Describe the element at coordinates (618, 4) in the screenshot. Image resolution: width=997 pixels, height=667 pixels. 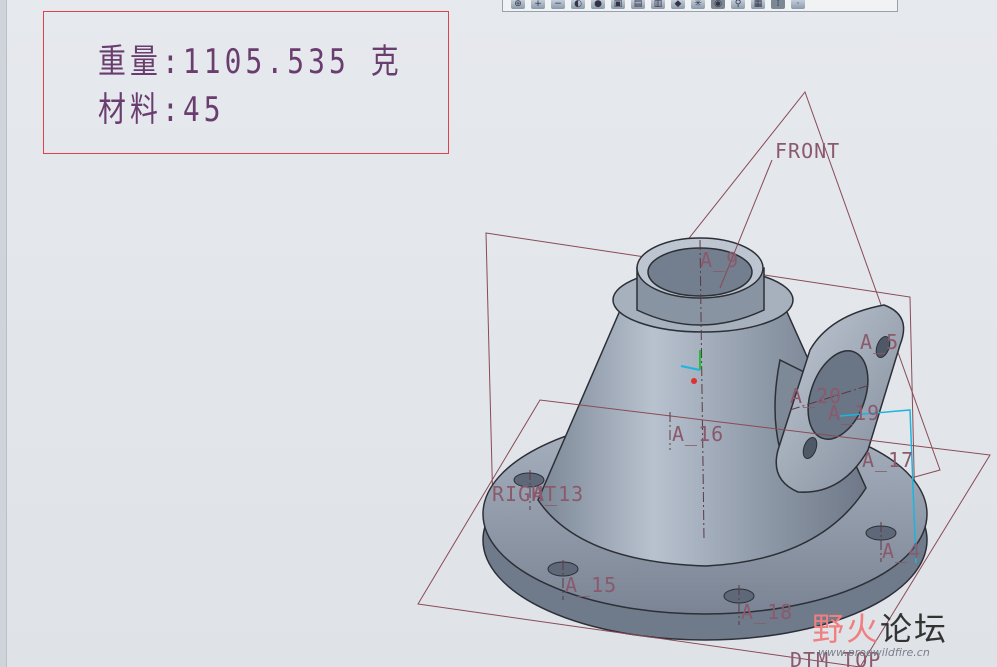
I see `view-manager-icon: ▣` at that location.